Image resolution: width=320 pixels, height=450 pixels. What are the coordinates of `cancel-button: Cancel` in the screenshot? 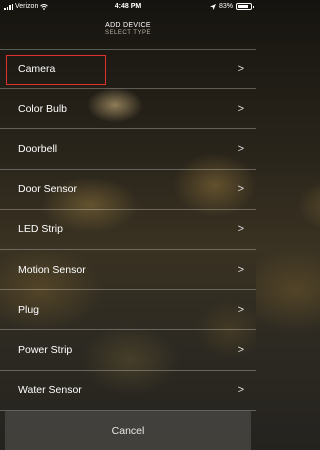 It's located at (128, 430).